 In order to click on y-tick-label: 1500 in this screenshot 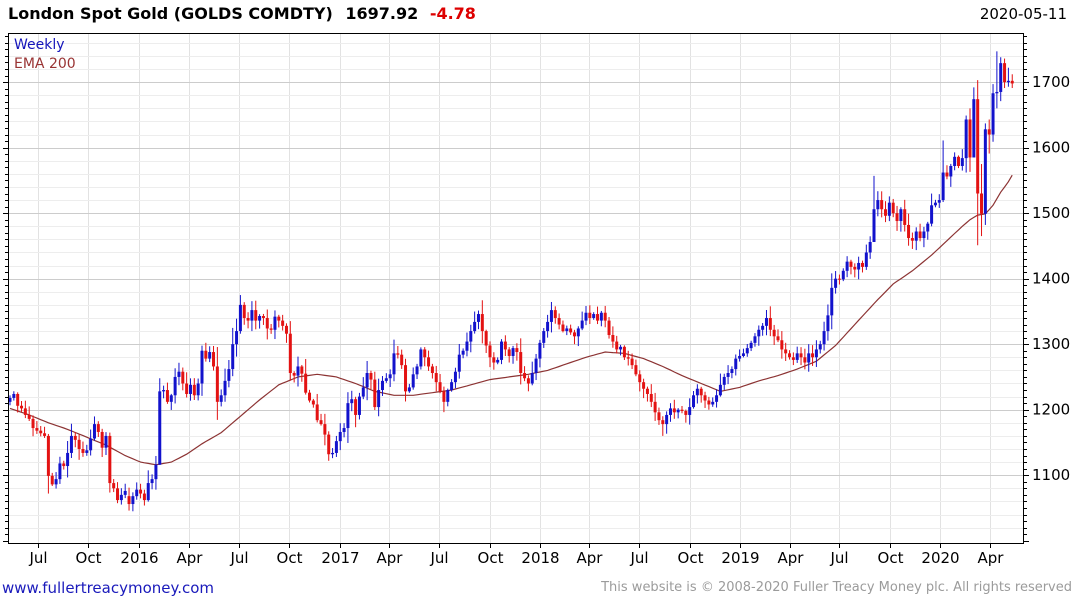, I will do `click(1051, 213)`.